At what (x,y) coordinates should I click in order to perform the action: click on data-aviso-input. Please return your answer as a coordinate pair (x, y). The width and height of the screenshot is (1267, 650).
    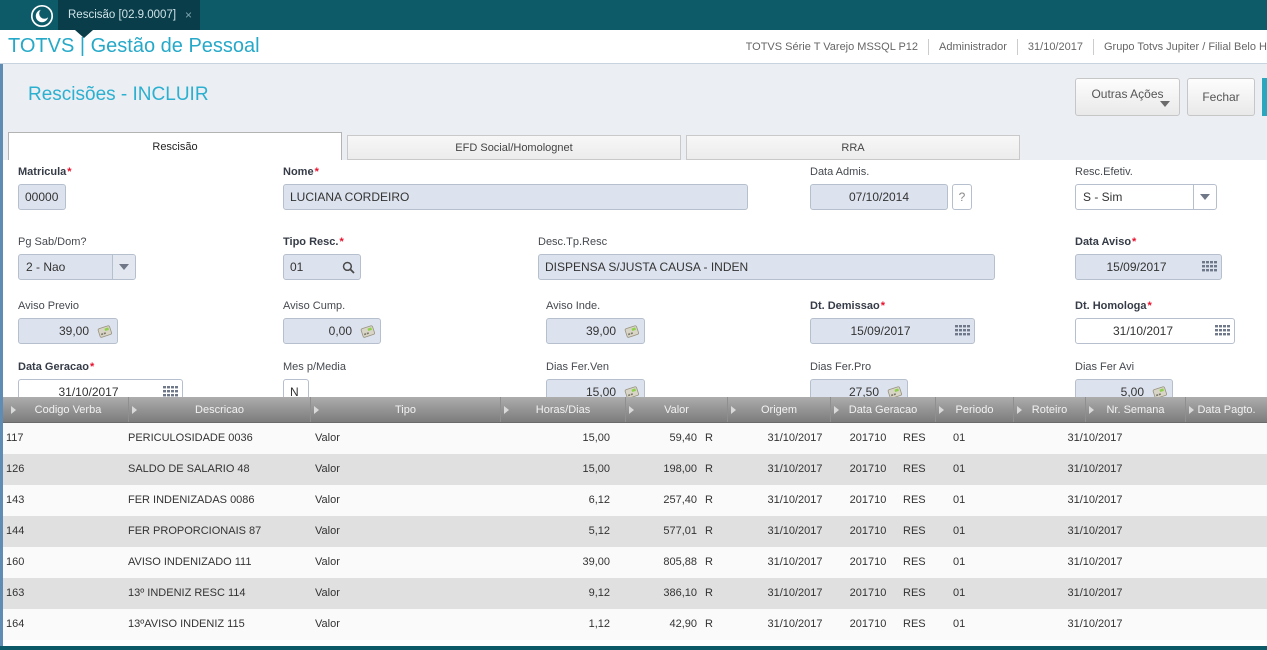
    Looking at the image, I should click on (1136, 267).